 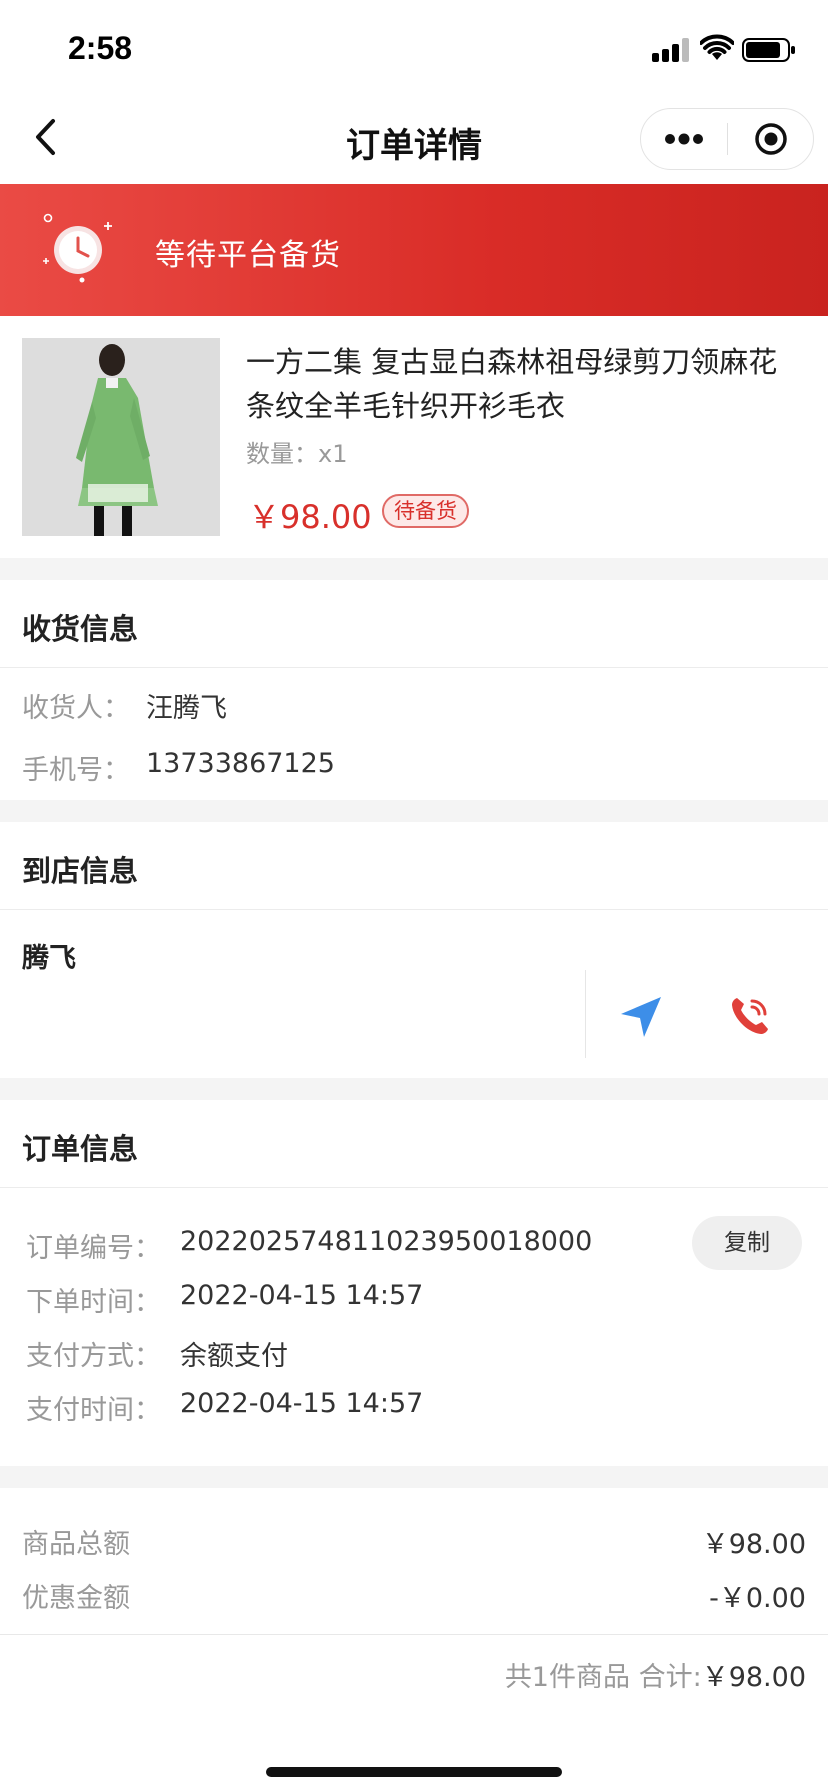 I want to click on goods-total-value: ￥98.00, so click(x=753, y=1544).